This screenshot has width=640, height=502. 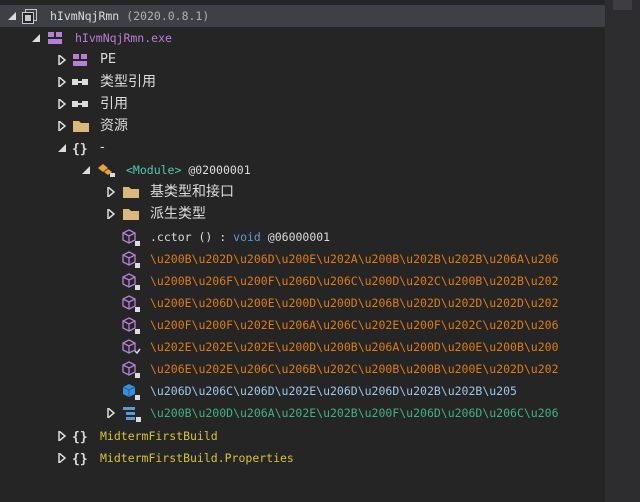 What do you see at coordinates (108, 59) in the screenshot?
I see `pe-label: PE` at bounding box center [108, 59].